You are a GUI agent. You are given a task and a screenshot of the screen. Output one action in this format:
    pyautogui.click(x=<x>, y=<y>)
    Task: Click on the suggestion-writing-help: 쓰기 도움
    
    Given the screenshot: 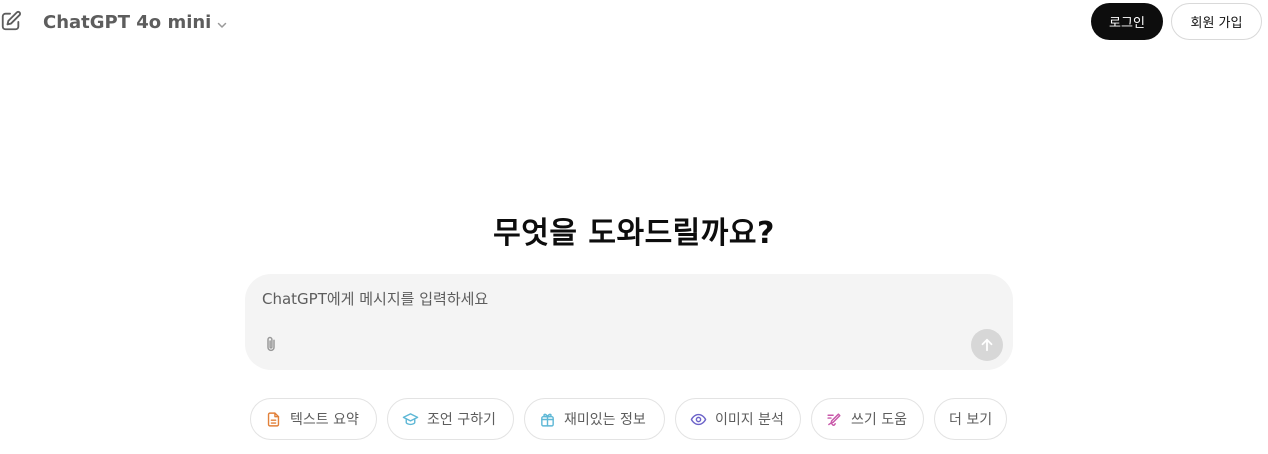 What is the action you would take?
    pyautogui.click(x=867, y=419)
    